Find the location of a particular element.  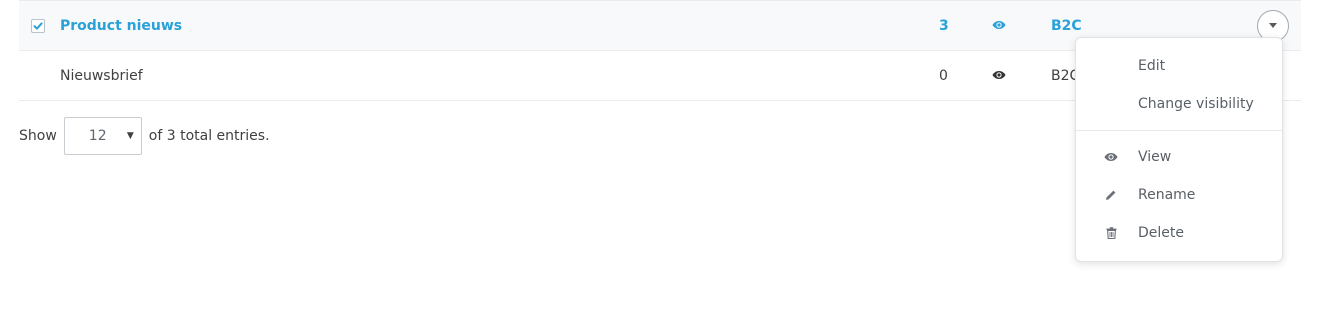

show-label: Show is located at coordinates (38, 135).